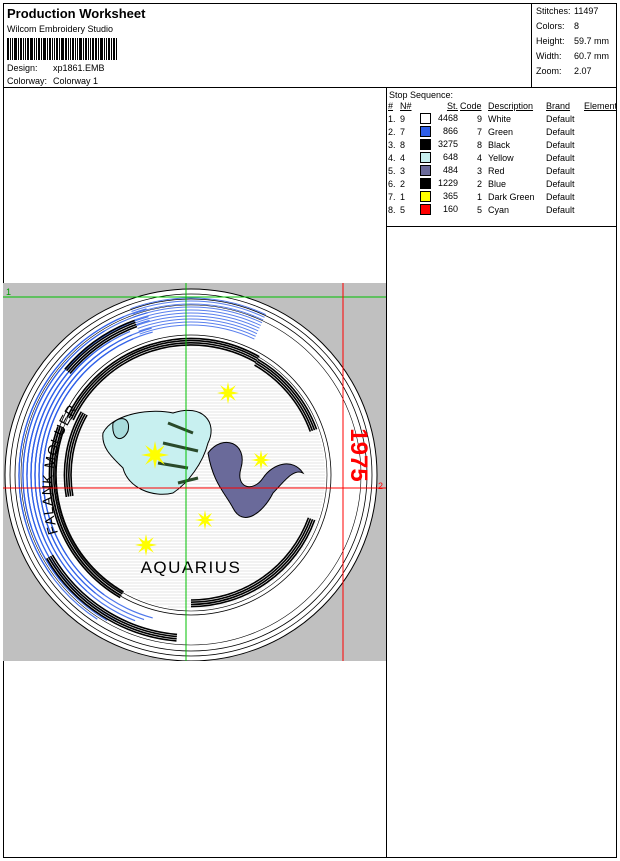 The image size is (620, 861). What do you see at coordinates (450, 157) in the screenshot?
I see `stop-stitch-count: 648` at bounding box center [450, 157].